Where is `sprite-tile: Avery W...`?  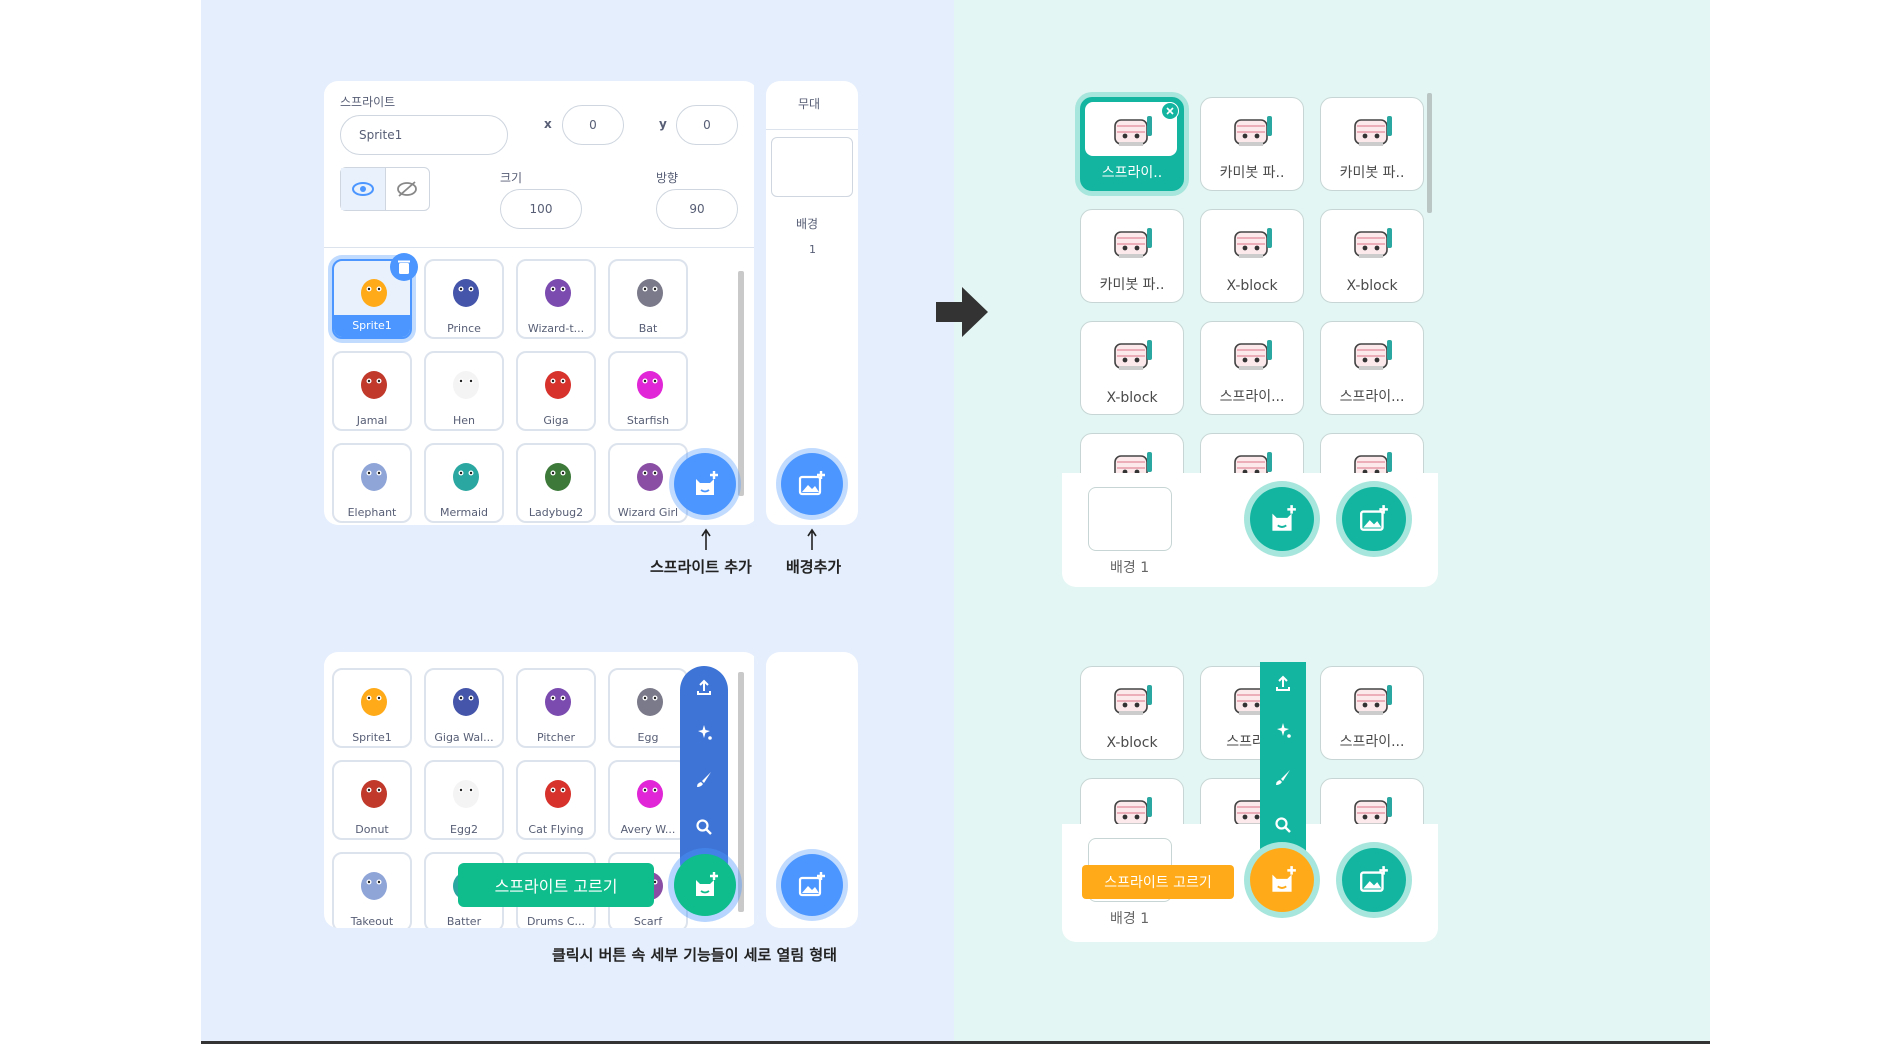 sprite-tile: Avery W... is located at coordinates (648, 800).